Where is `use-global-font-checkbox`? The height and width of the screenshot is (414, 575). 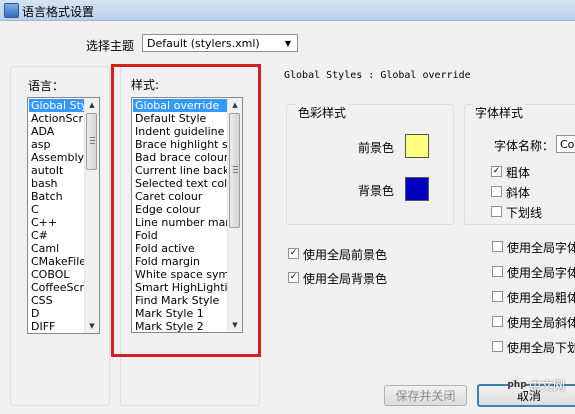
use-global-font-checkbox is located at coordinates (497, 246).